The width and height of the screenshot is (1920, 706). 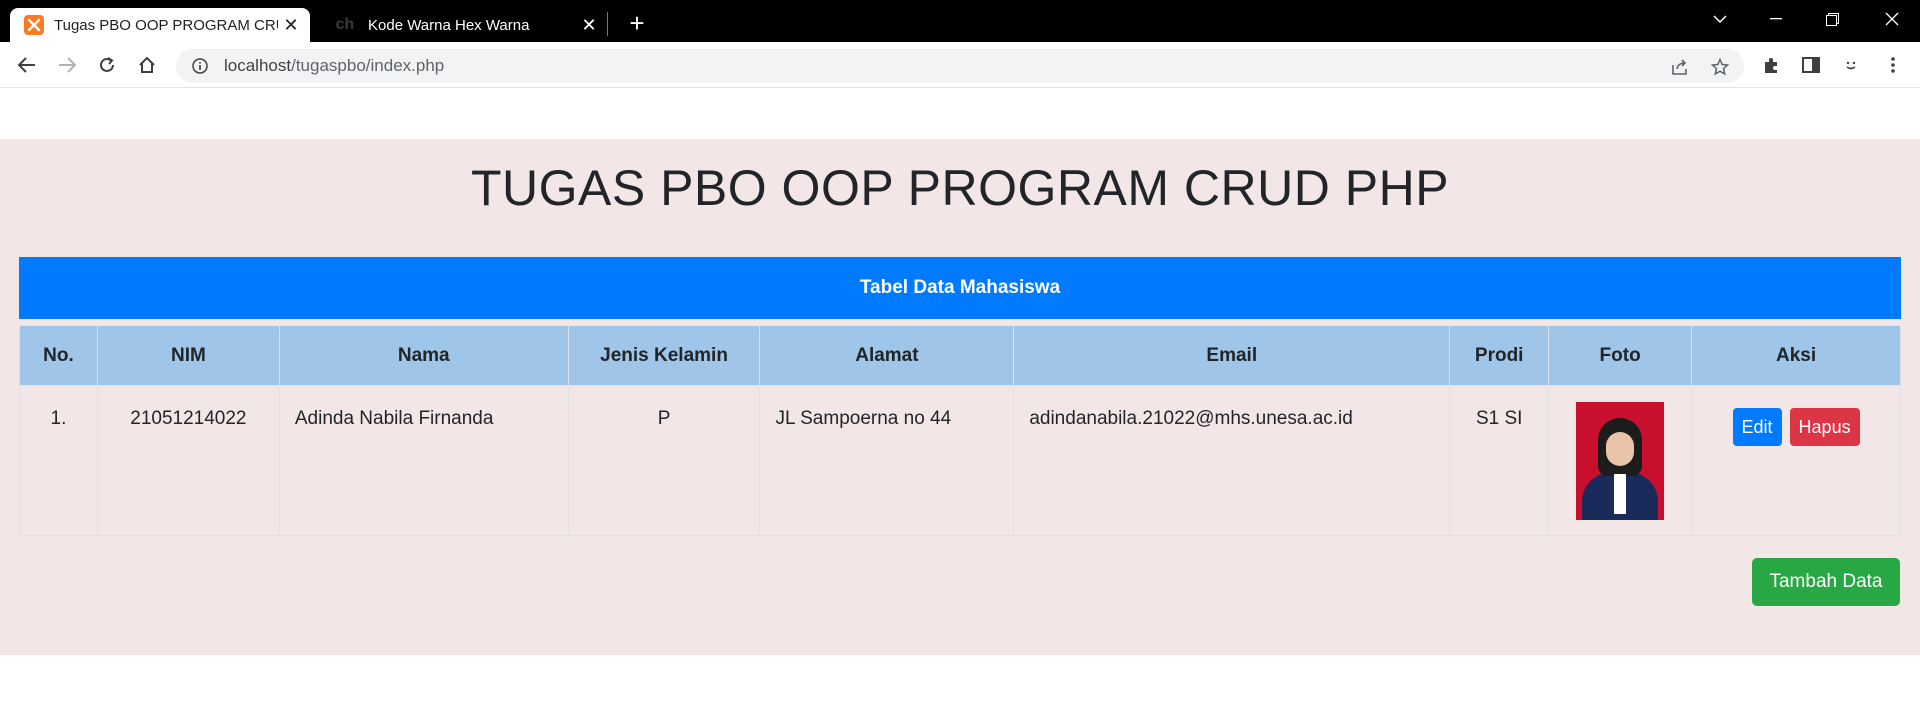 I want to click on edit-button: Edit, so click(x=1757, y=427).